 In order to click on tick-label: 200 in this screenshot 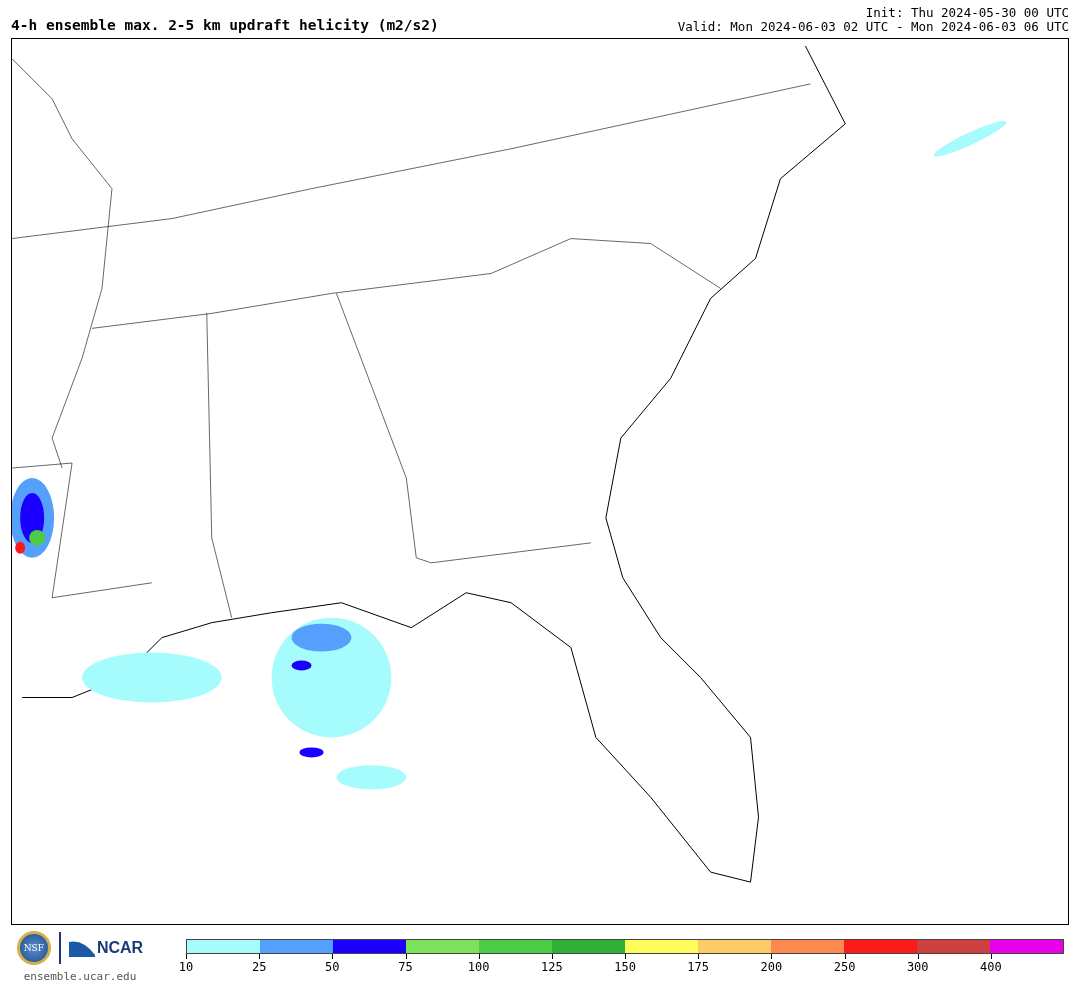, I will do `click(771, 967)`.